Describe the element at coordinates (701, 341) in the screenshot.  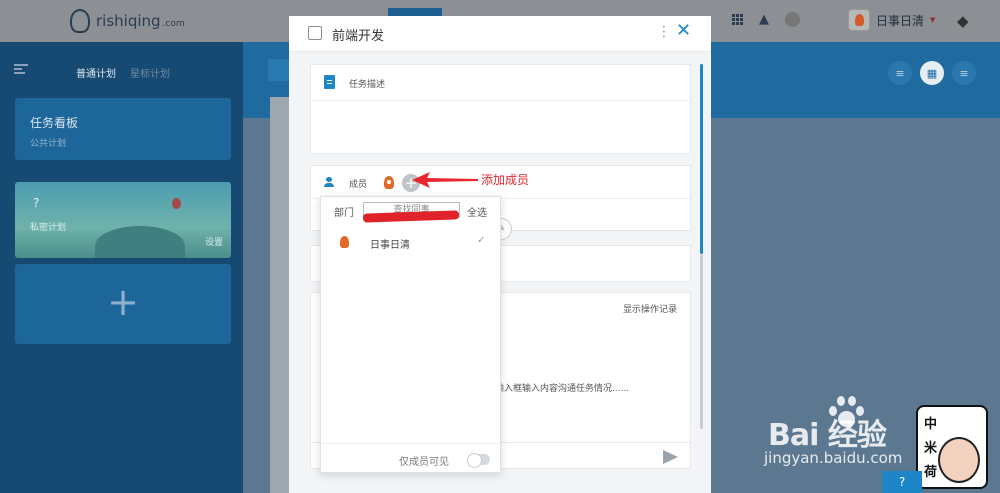
I see `scrollbar-track` at that location.